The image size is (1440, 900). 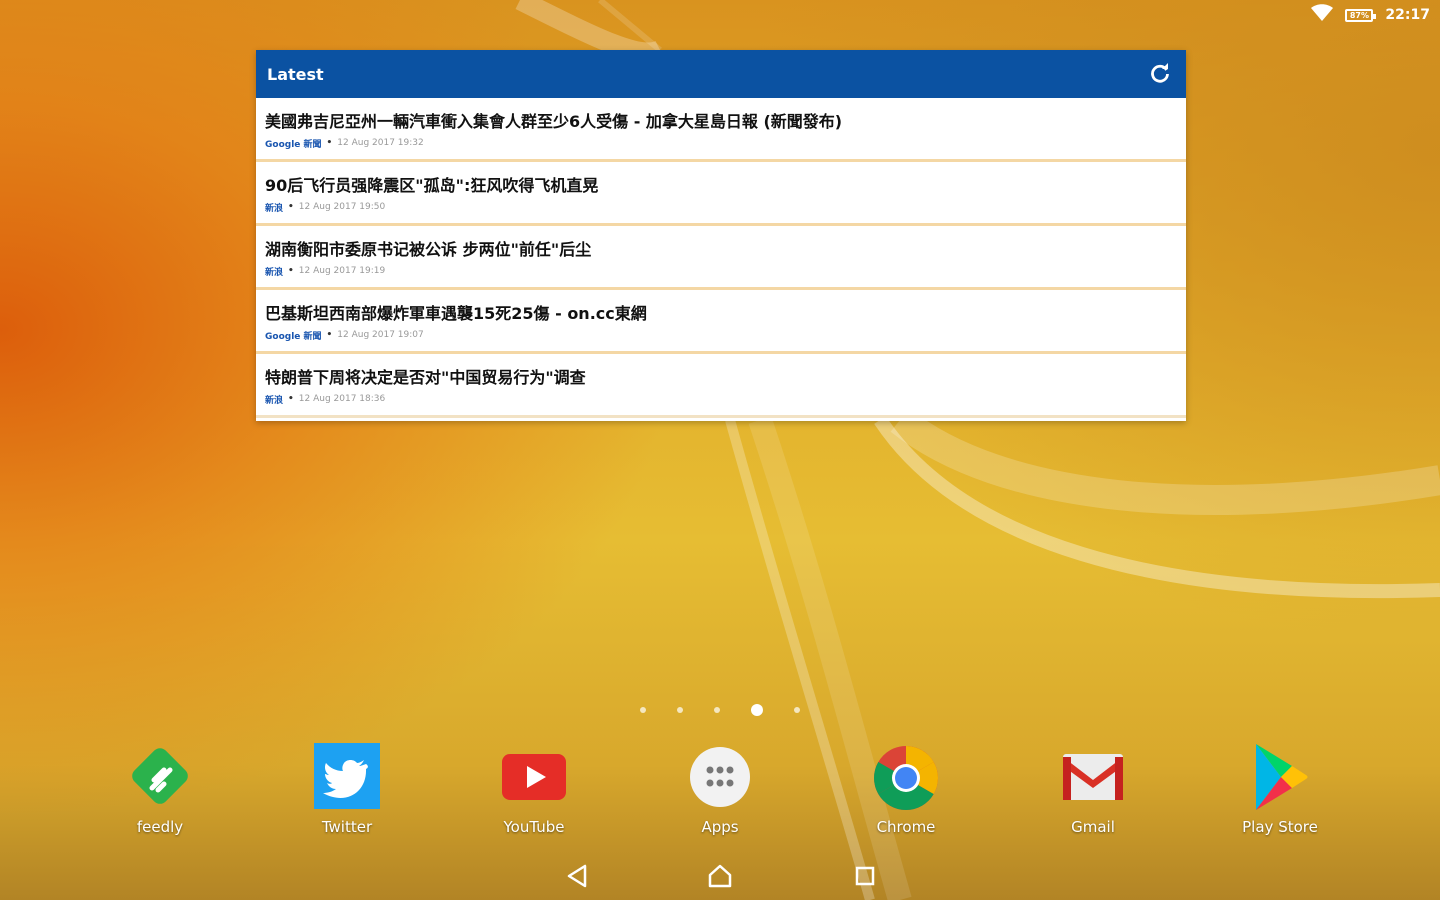 What do you see at coordinates (1322, 15) in the screenshot?
I see `wifi-icon` at bounding box center [1322, 15].